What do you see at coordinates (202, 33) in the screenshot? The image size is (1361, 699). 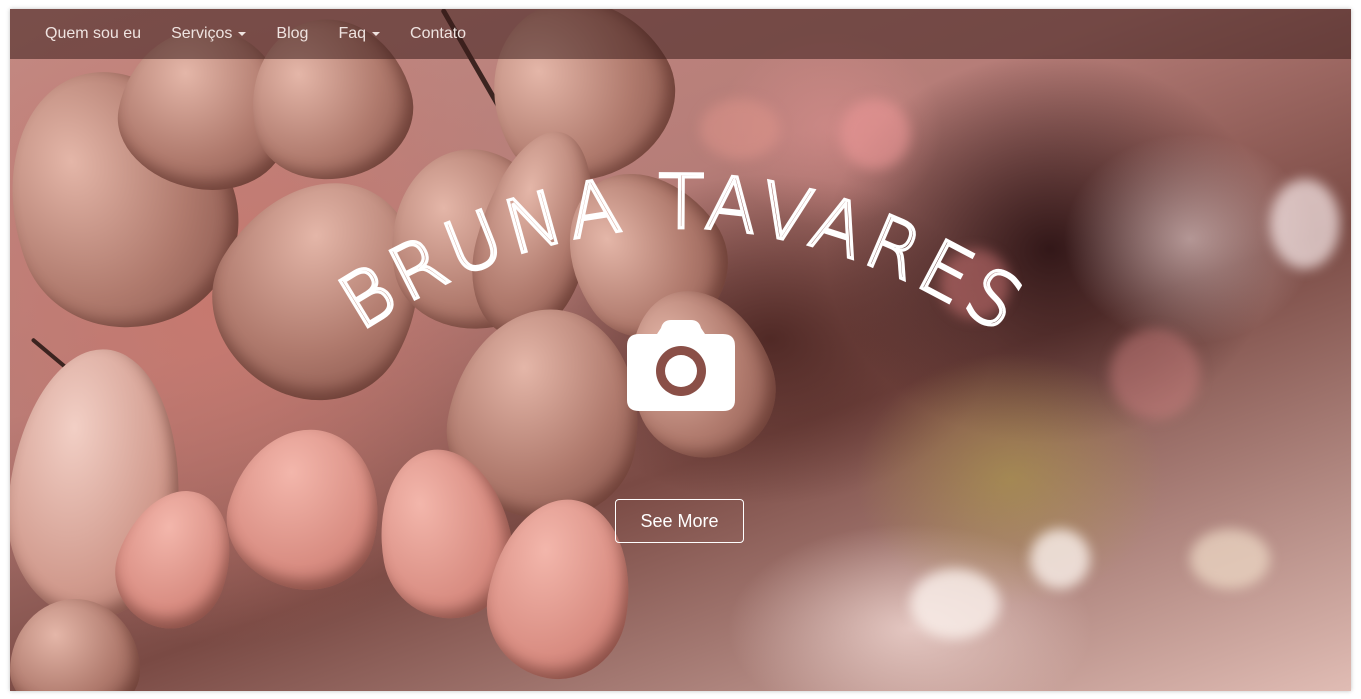 I see `nav-item-label: Serviços` at bounding box center [202, 33].